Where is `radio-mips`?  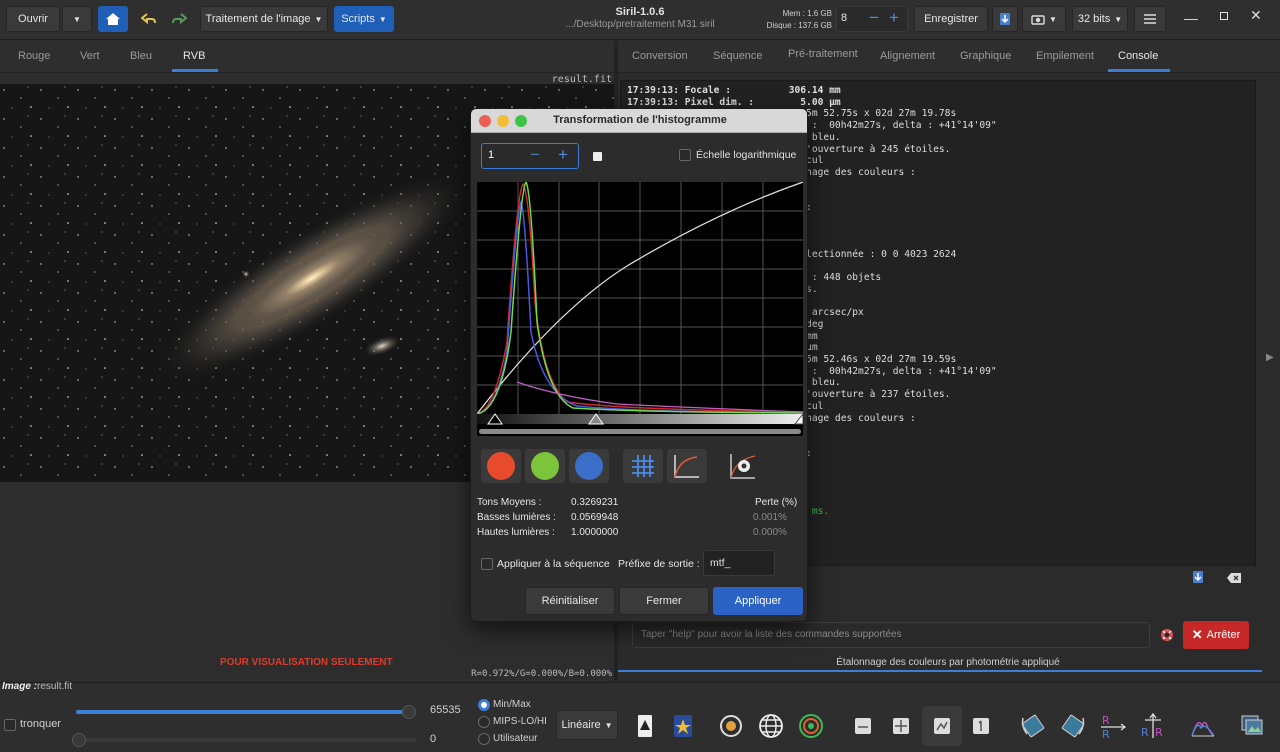 radio-mips is located at coordinates (484, 722).